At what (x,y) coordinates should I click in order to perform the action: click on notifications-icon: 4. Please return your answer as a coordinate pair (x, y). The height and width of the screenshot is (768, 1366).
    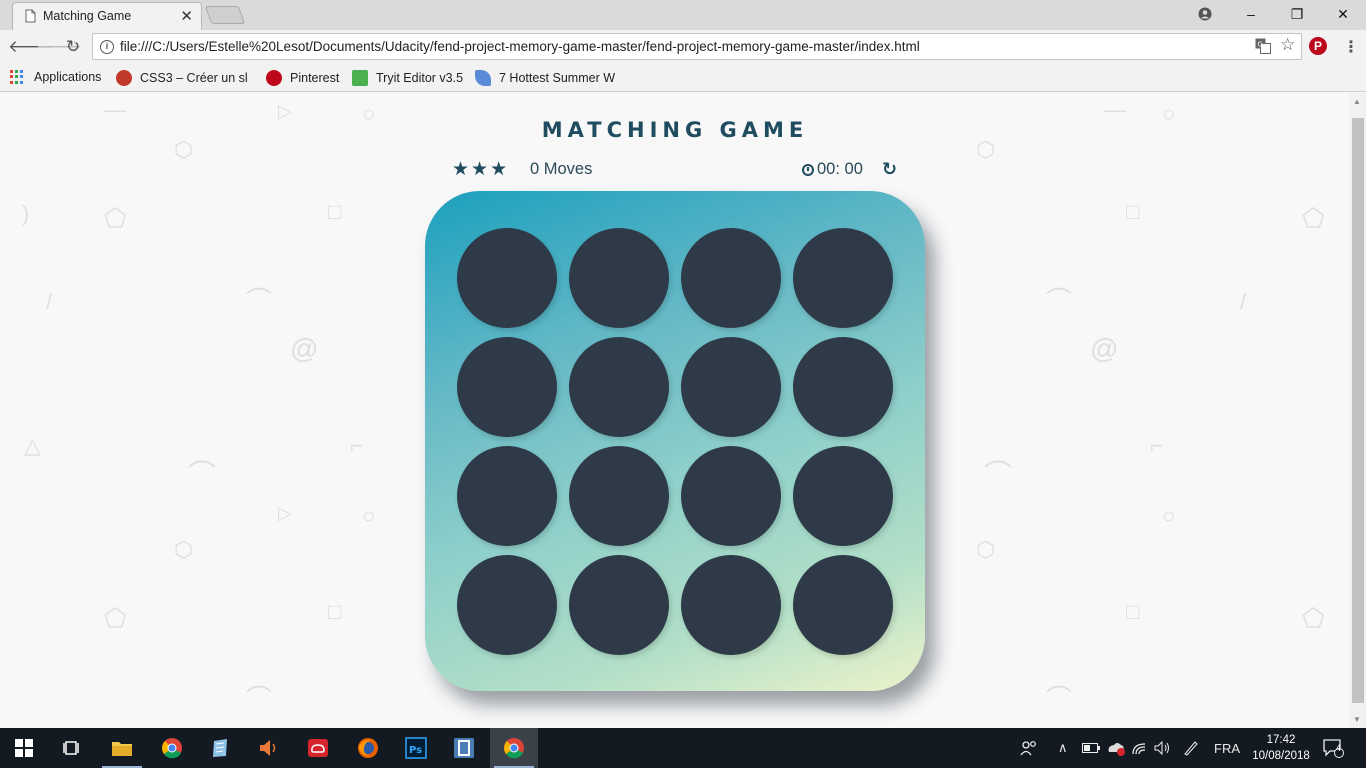
    Looking at the image, I should click on (1333, 748).